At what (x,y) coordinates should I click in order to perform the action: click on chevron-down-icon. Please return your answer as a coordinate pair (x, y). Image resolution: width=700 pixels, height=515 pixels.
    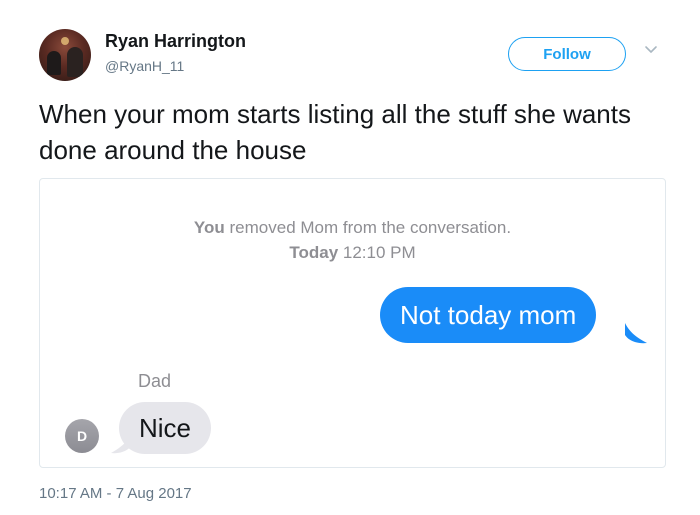
    Looking at the image, I should click on (651, 50).